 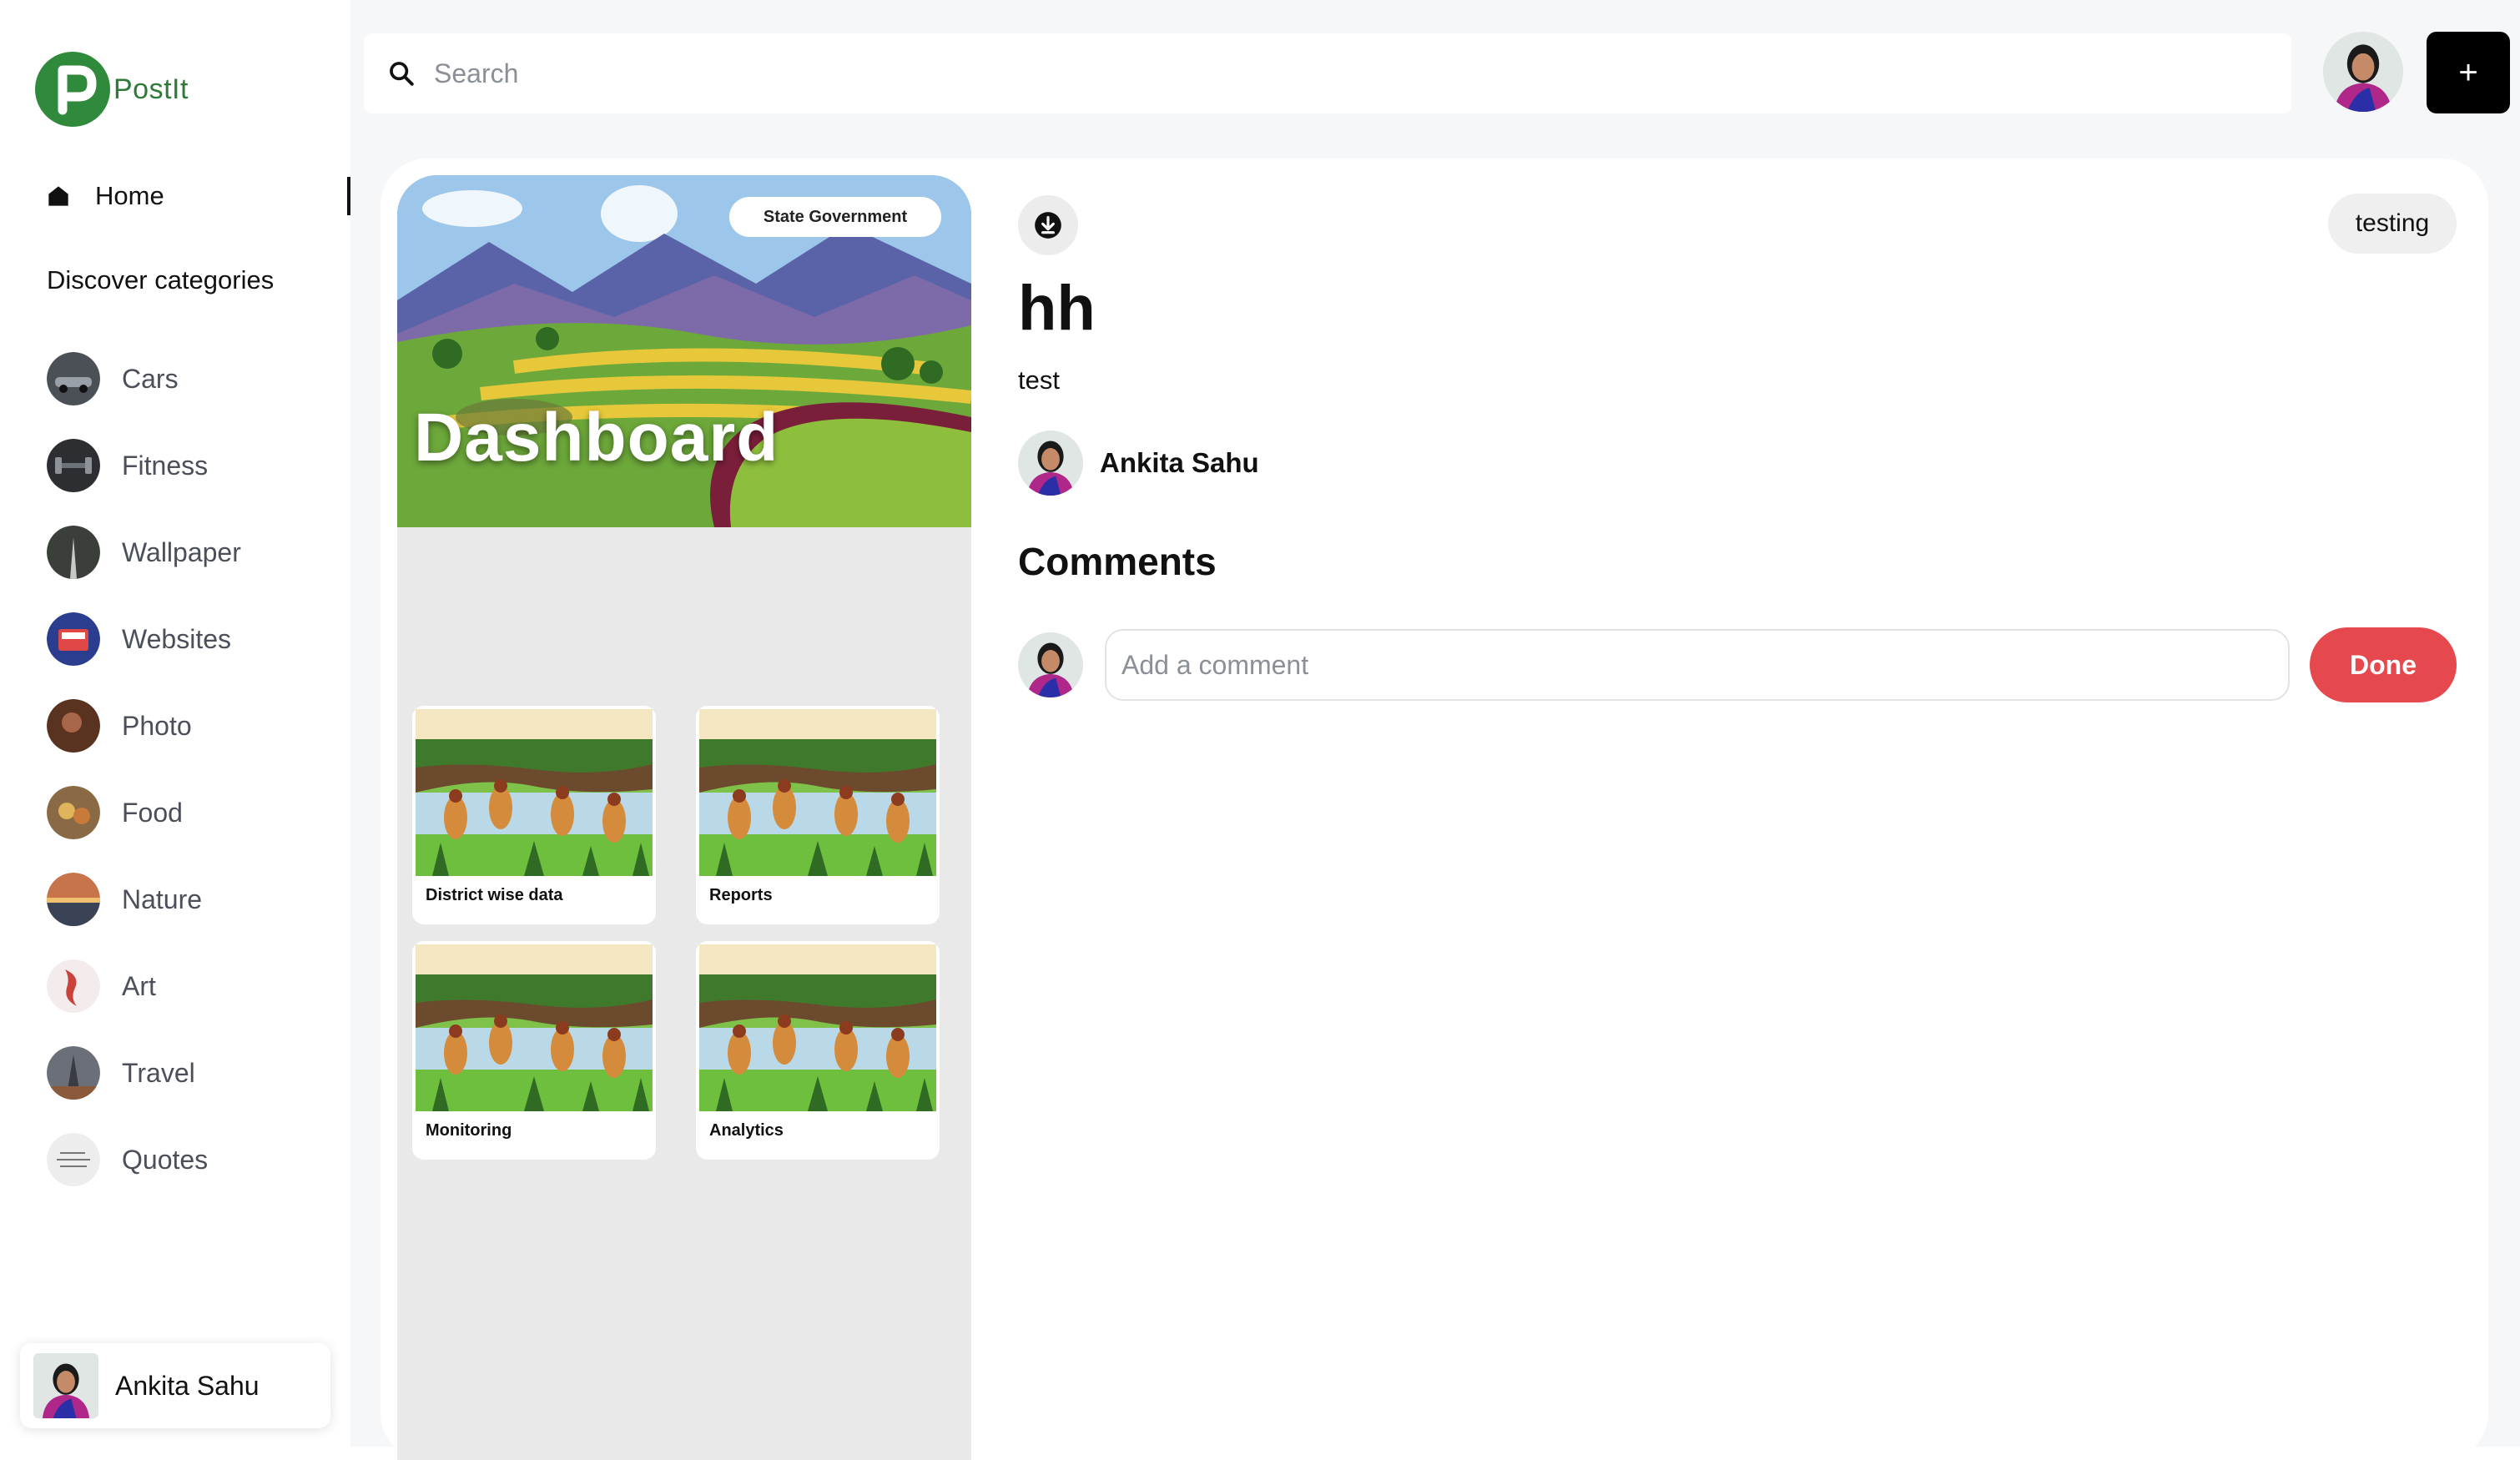 I want to click on image-tile: Analytics, so click(x=818, y=1050).